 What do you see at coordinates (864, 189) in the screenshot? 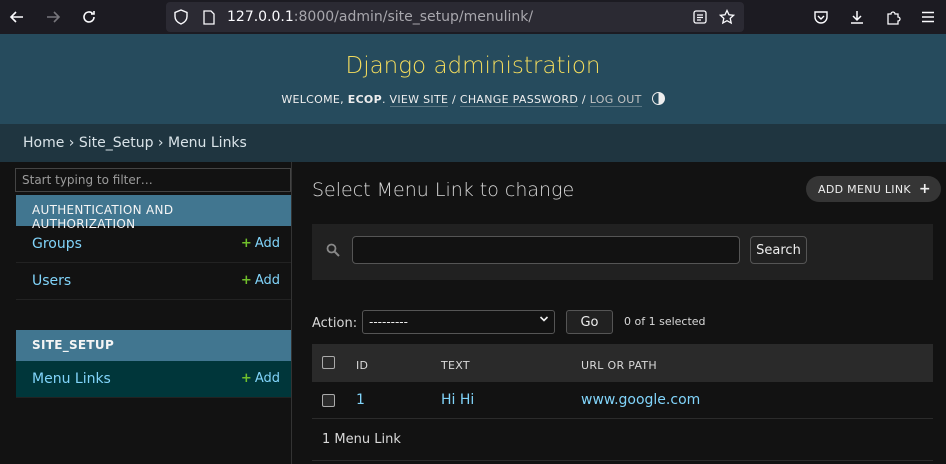
I see `add-button-label: ADD MENU LINK` at bounding box center [864, 189].